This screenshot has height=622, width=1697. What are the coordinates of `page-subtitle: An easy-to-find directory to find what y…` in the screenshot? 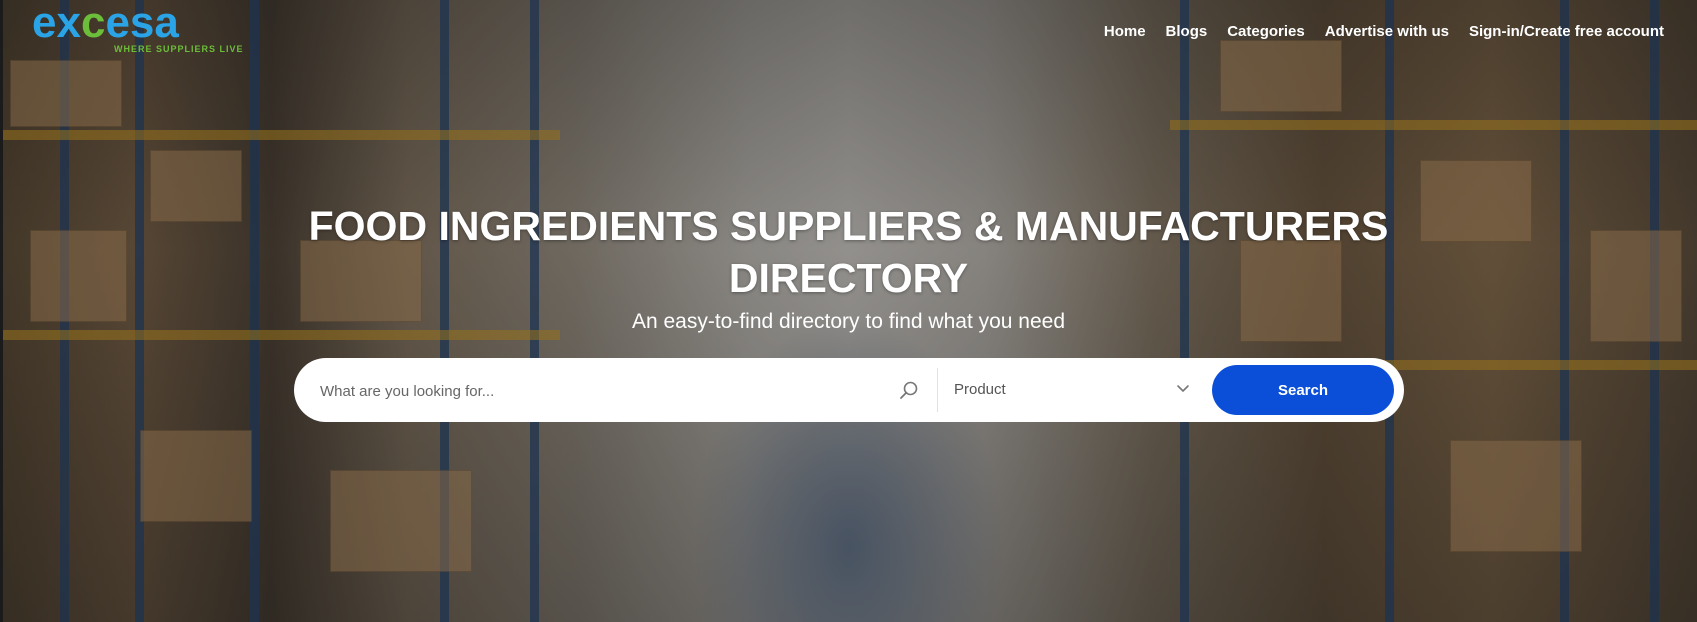 It's located at (848, 321).